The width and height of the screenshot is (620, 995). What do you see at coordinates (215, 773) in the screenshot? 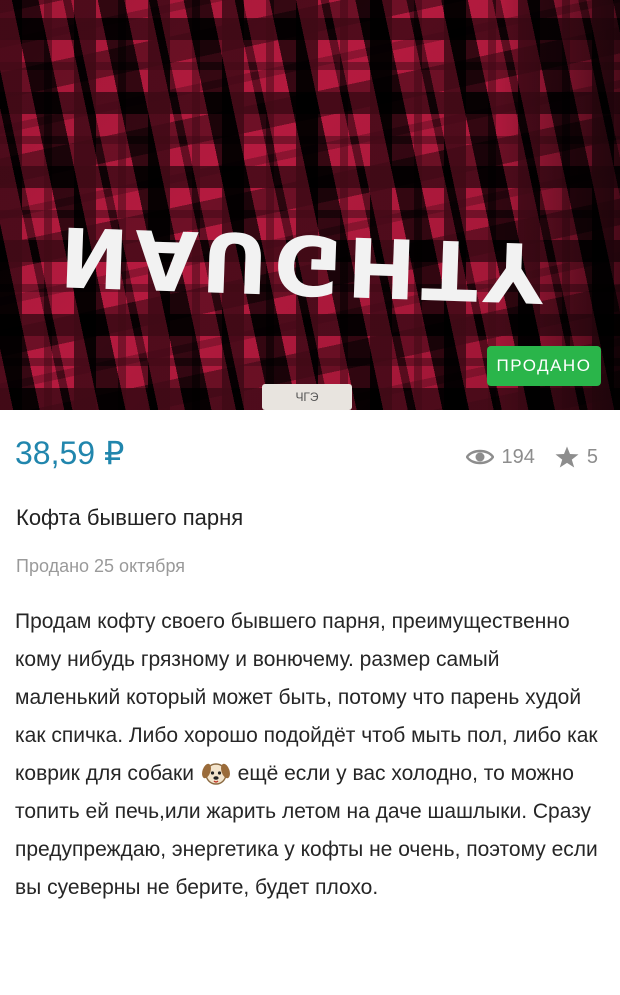
I see `dog-face-icon` at bounding box center [215, 773].